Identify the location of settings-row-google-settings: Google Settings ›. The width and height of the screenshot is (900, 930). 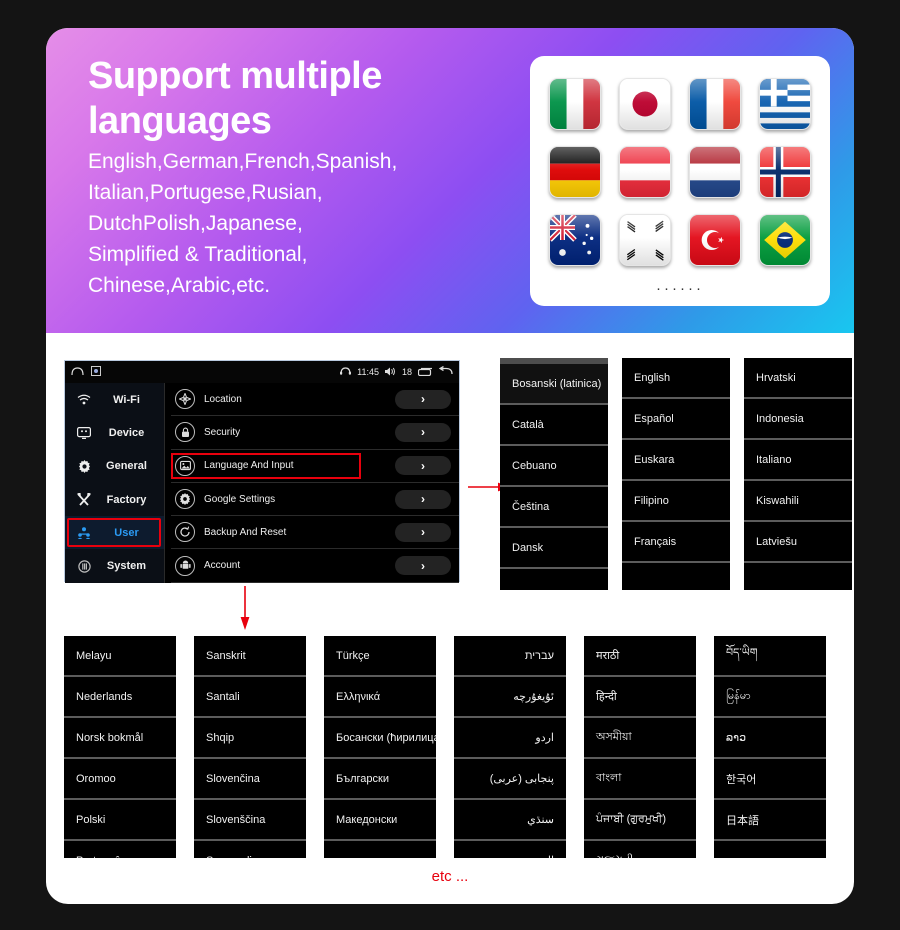
(315, 500).